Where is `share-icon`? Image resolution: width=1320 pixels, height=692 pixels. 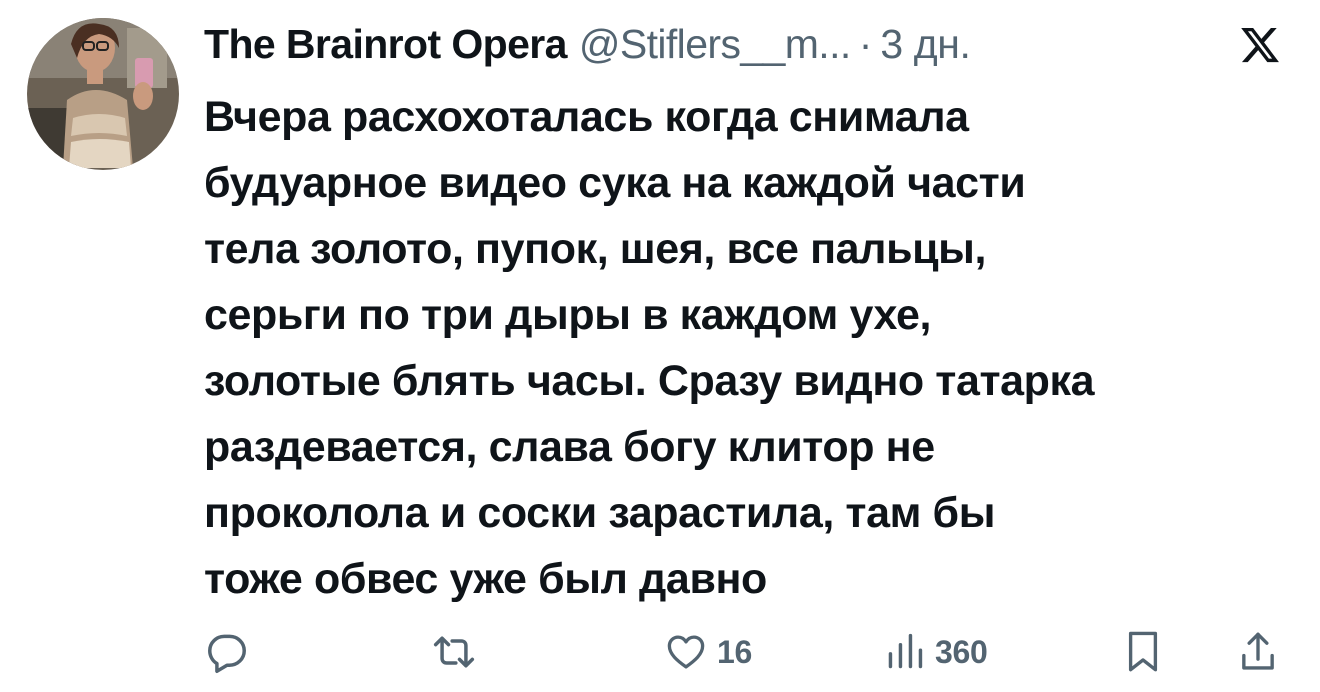
share-icon is located at coordinates (1258, 651).